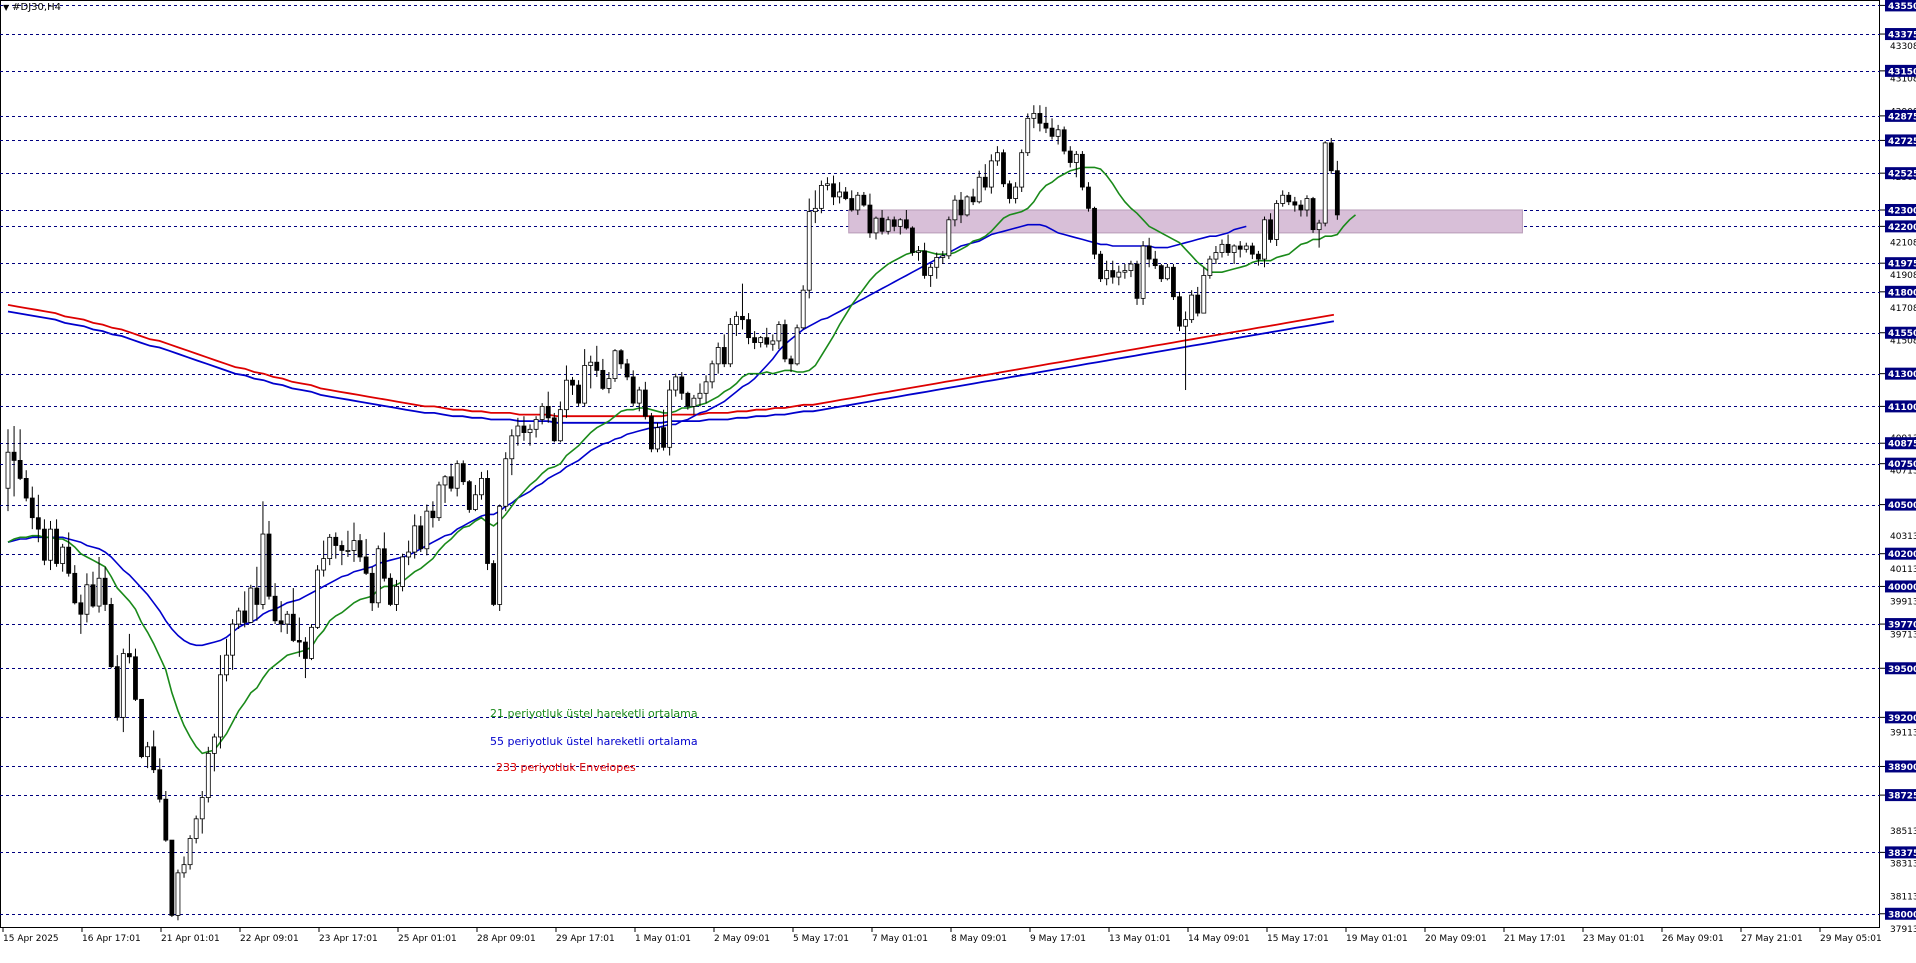 The image size is (1916, 963). What do you see at coordinates (1902, 334) in the screenshot?
I see `price-level-label: 41550` at bounding box center [1902, 334].